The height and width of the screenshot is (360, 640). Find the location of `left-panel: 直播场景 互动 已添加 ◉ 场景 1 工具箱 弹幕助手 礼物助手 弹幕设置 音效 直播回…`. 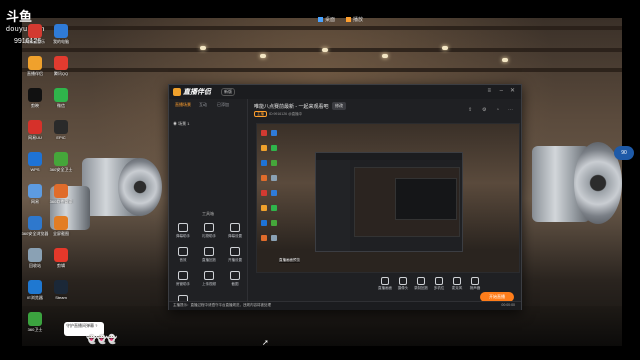

left-panel: 直播场景 互动 已添加 ◉ 场景 1 工具箱 弹幕助手 礼物助手 弹幕设置 音效 直播回… is located at coordinates (208, 204).